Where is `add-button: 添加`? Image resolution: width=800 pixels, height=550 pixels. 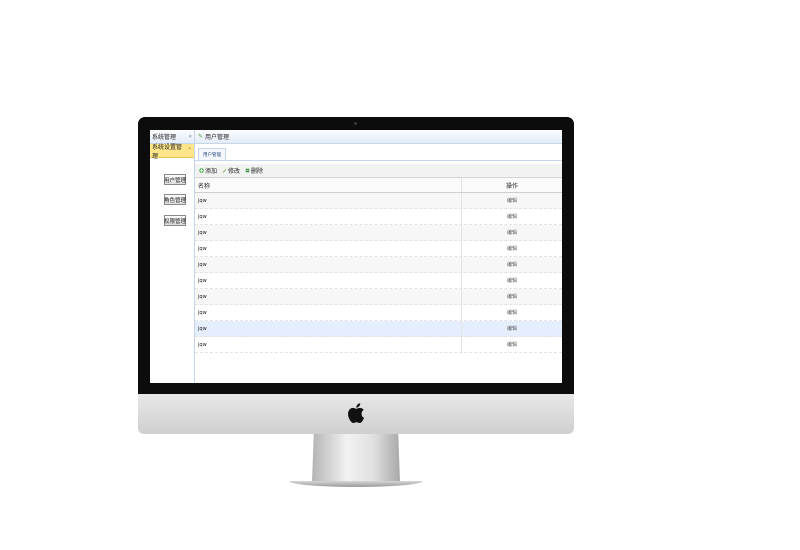
add-button: 添加 is located at coordinates (208, 170).